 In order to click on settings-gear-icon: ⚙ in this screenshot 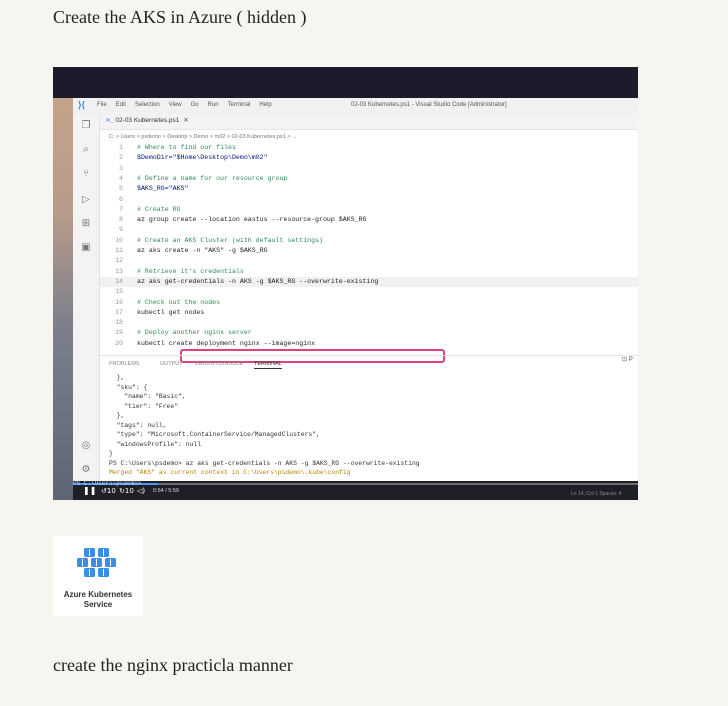, I will do `click(86, 470)`.